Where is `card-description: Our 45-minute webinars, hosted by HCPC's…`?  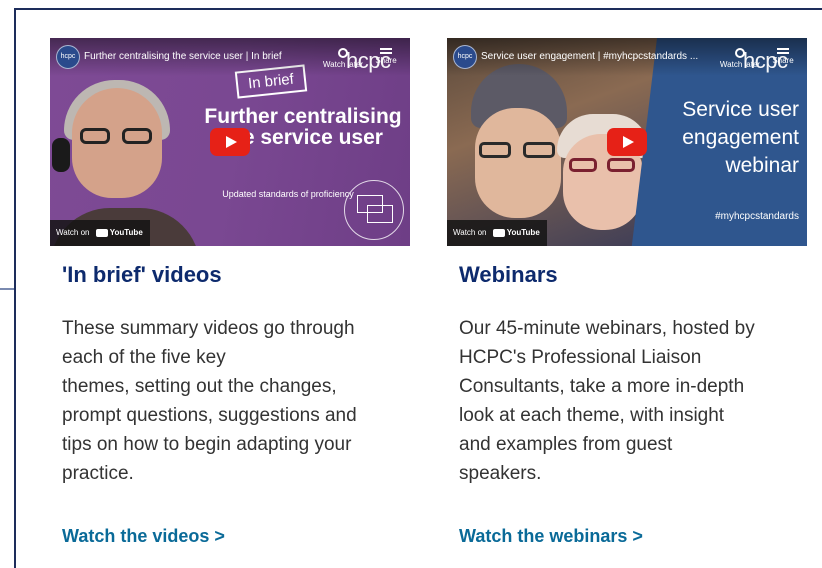
card-description: Our 45-minute webinars, hosted by HCPC's… is located at coordinates (607, 401).